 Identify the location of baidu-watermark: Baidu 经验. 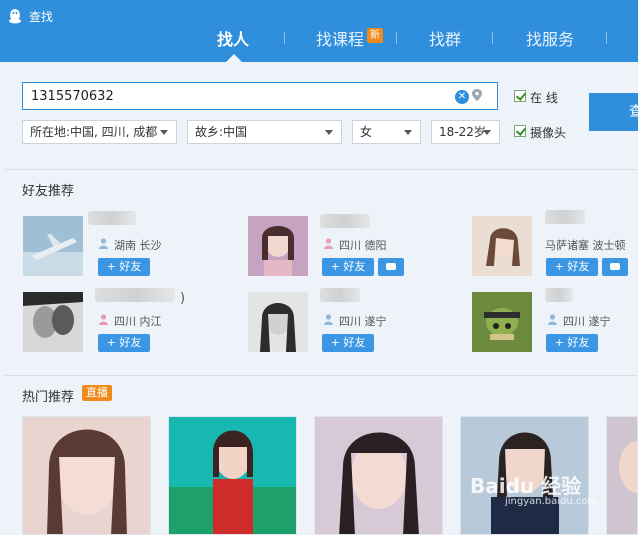
(526, 486).